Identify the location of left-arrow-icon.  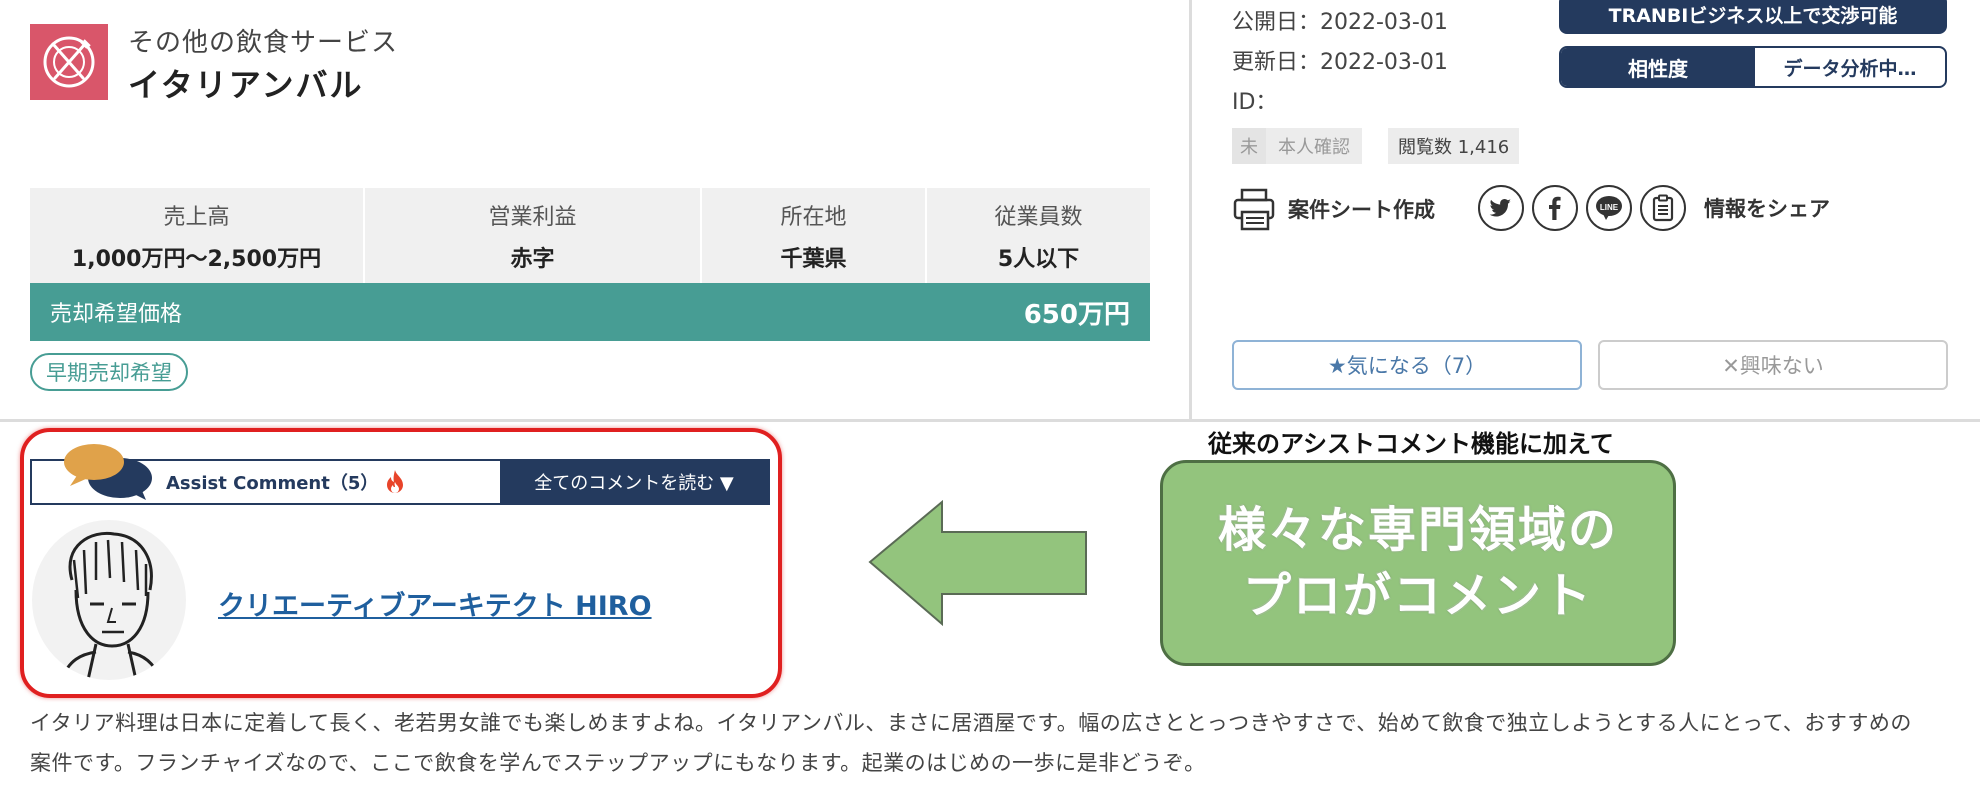
(977, 563).